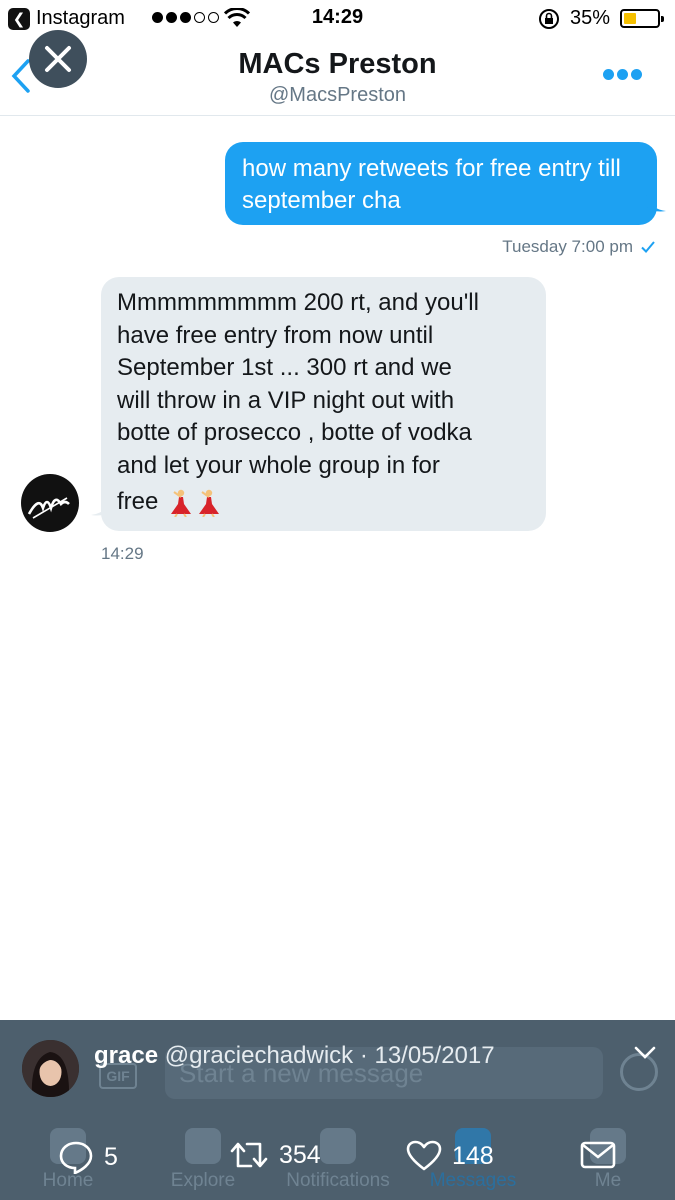  What do you see at coordinates (284, 367) in the screenshot?
I see `message-line: September 1st ... 300 rt and we` at bounding box center [284, 367].